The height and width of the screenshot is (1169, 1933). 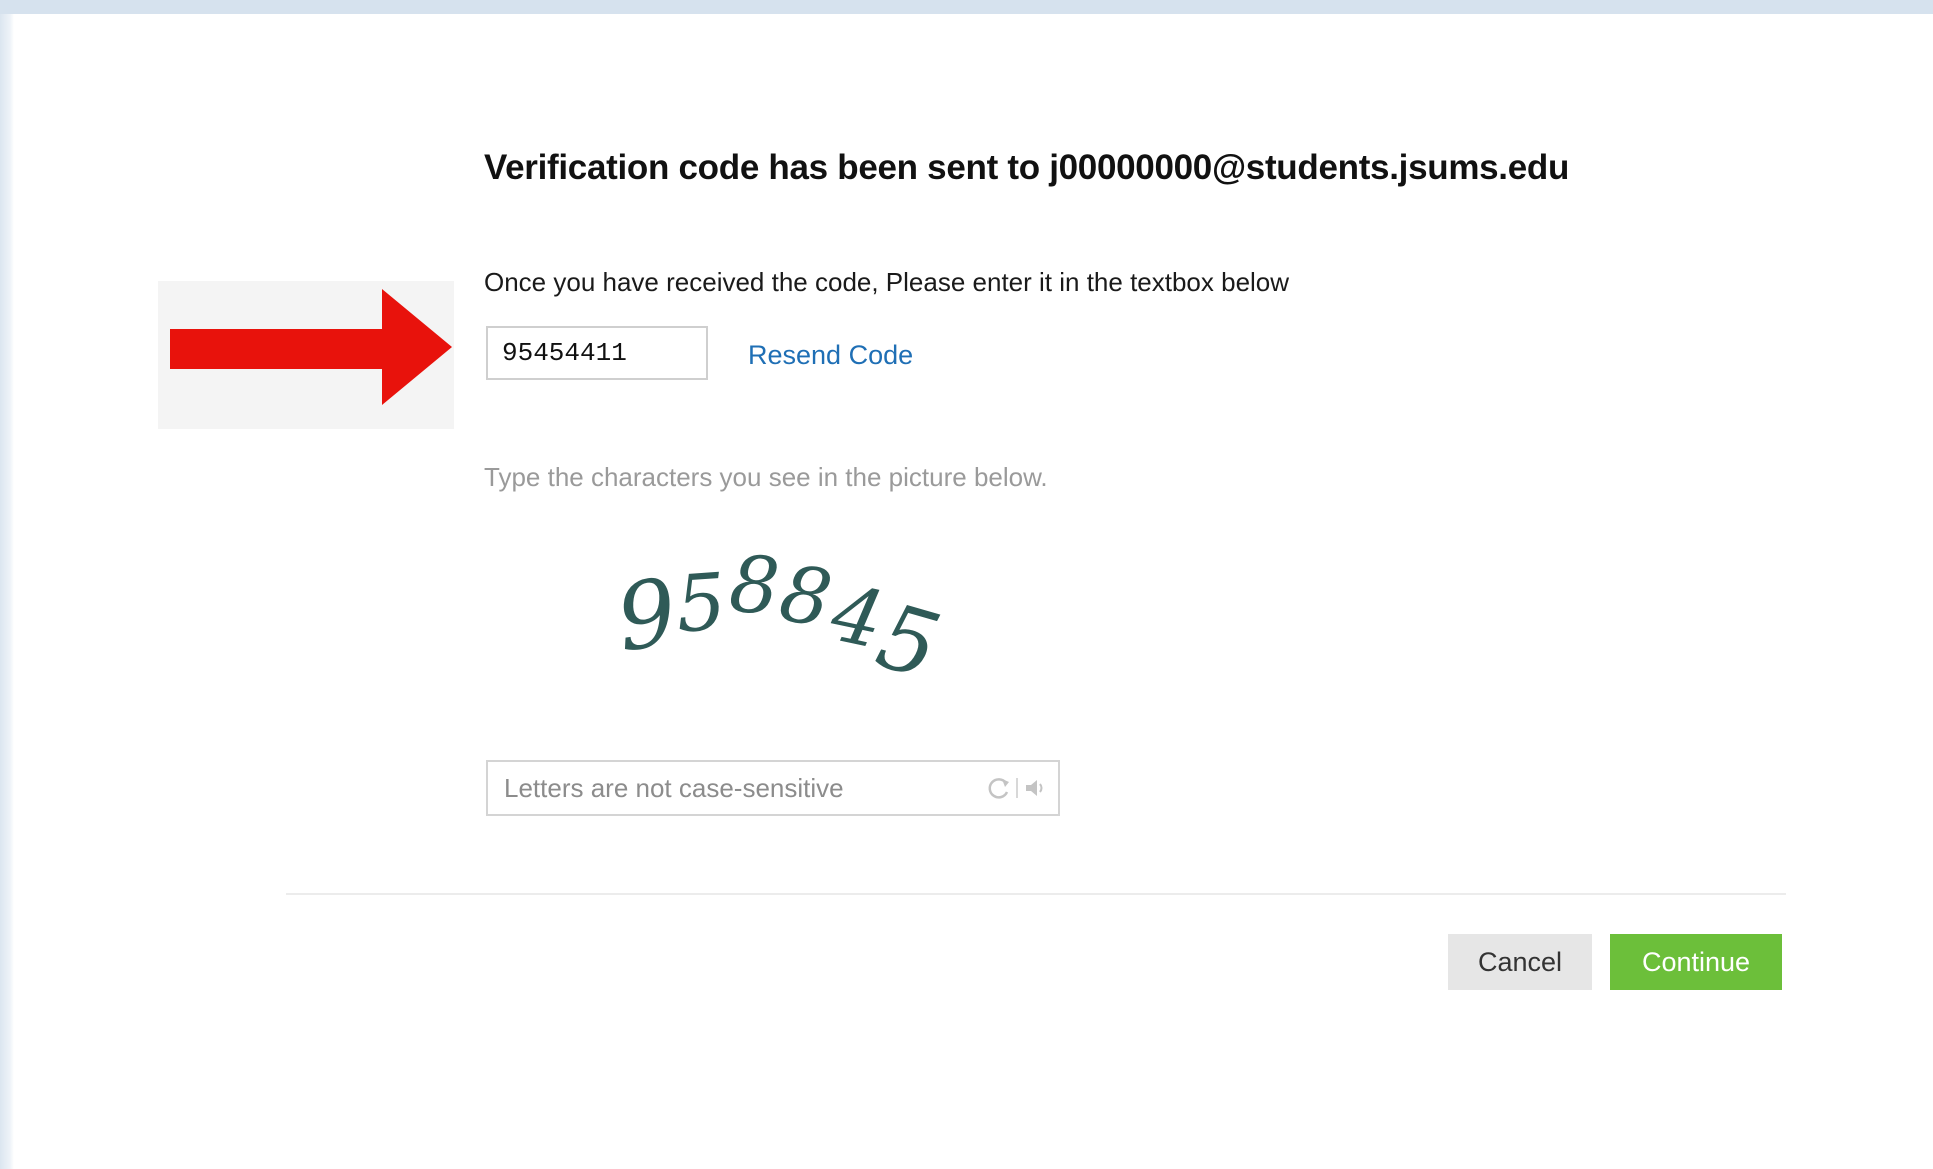 What do you see at coordinates (739, 788) in the screenshot?
I see `captcha-input` at bounding box center [739, 788].